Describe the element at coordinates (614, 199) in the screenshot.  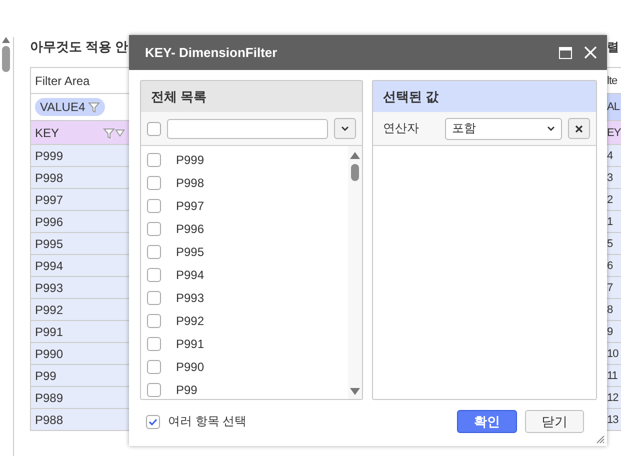
I see `table-cell: 2` at that location.